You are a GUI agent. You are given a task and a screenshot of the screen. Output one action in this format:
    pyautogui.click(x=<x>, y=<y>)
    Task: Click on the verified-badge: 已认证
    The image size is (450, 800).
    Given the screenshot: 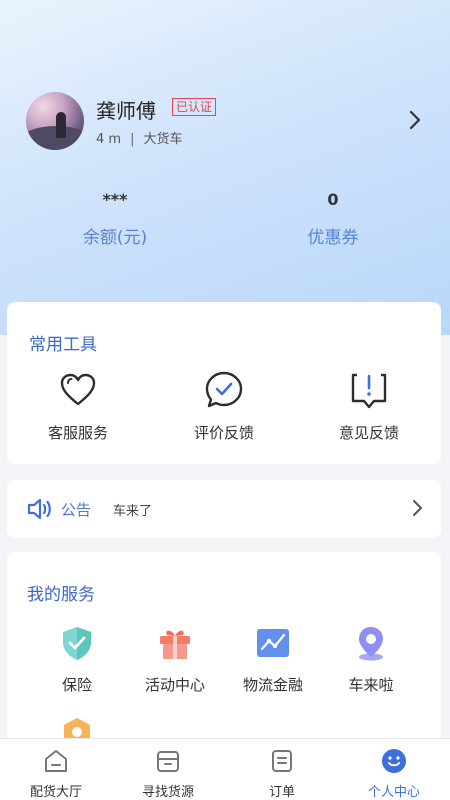 What is the action you would take?
    pyautogui.click(x=194, y=107)
    